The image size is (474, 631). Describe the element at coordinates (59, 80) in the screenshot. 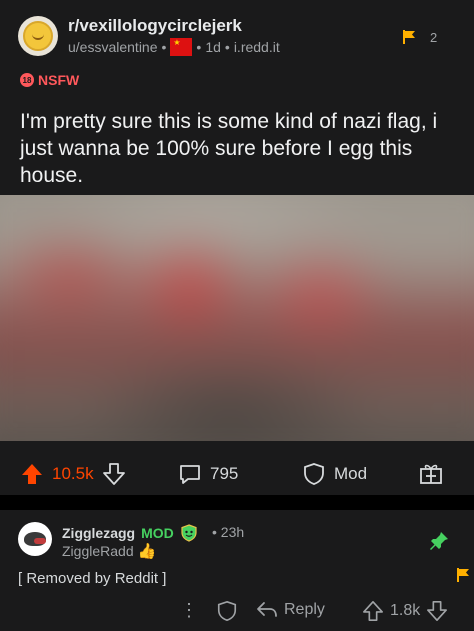

I see `nsfw-label: NSFW` at that location.